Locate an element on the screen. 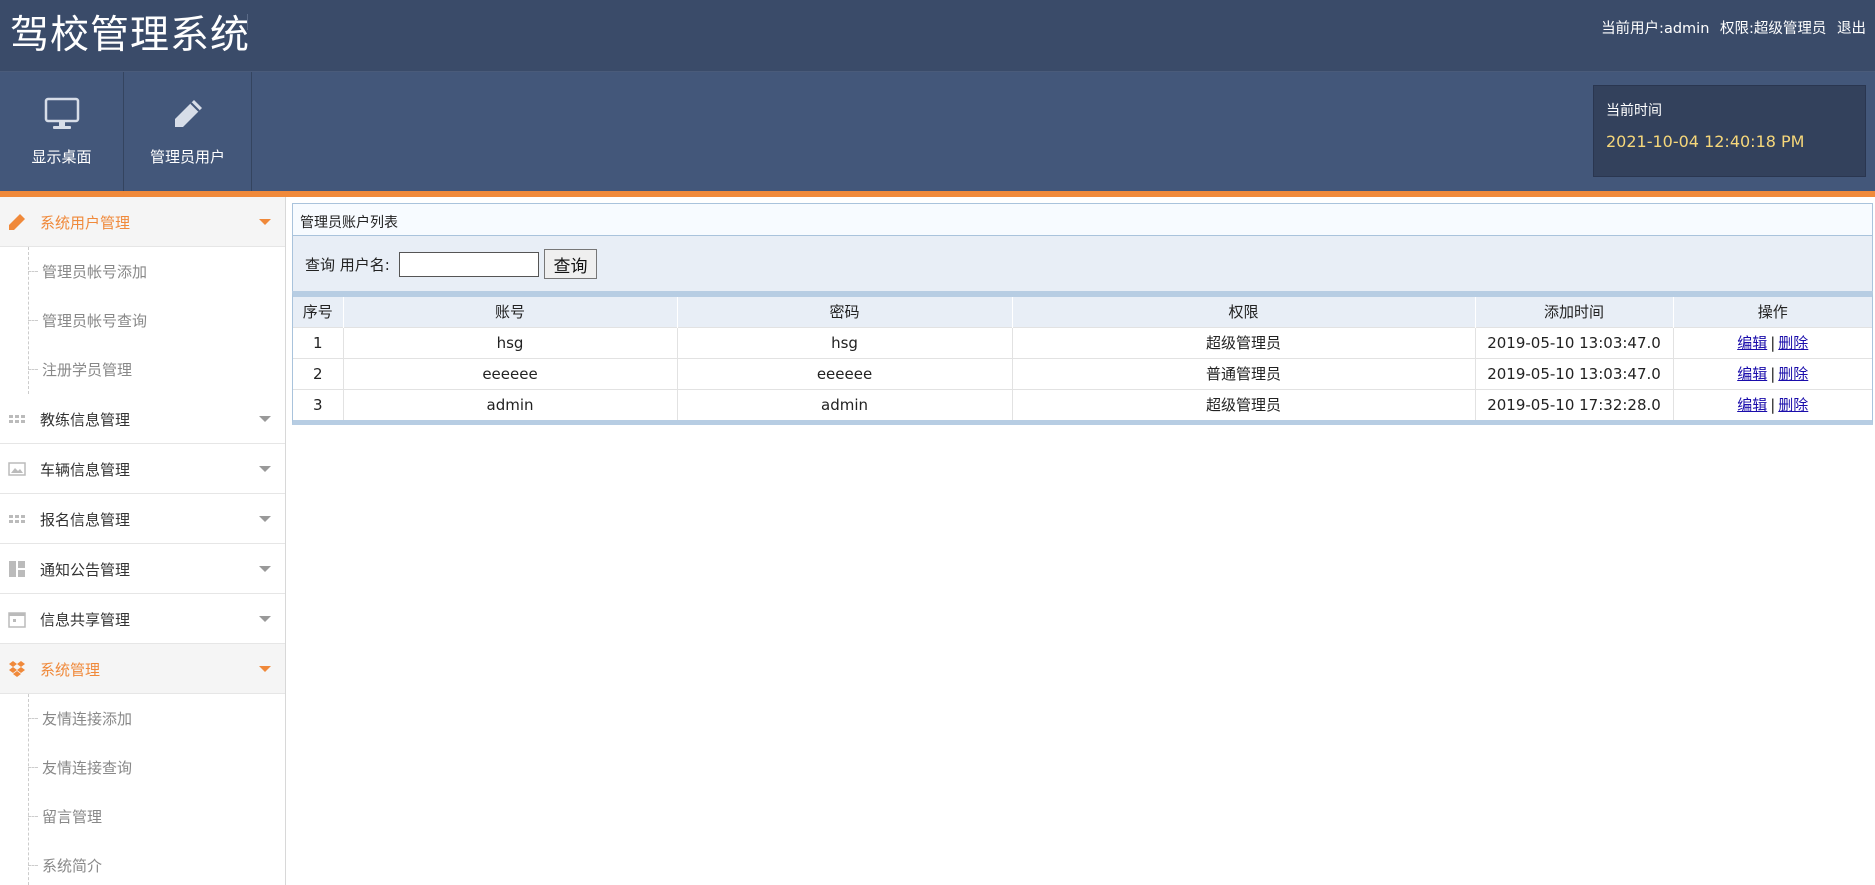 Image resolution: width=1875 pixels, height=885 pixels. sidebar-group-sharing: 信息共享管理 is located at coordinates (142, 619).